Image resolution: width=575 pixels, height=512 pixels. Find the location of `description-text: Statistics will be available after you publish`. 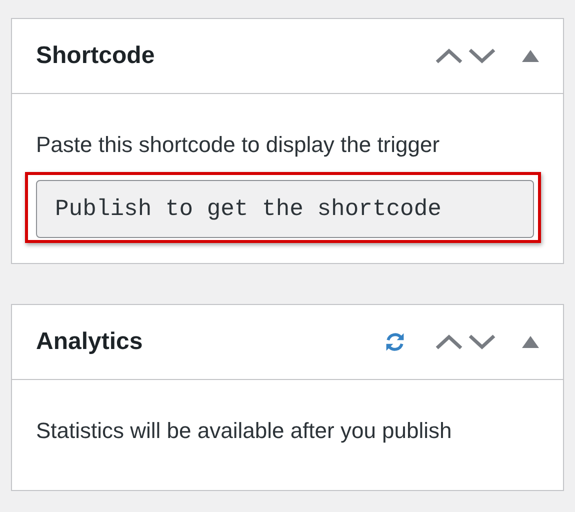

description-text: Statistics will be available after you publish is located at coordinates (244, 431).